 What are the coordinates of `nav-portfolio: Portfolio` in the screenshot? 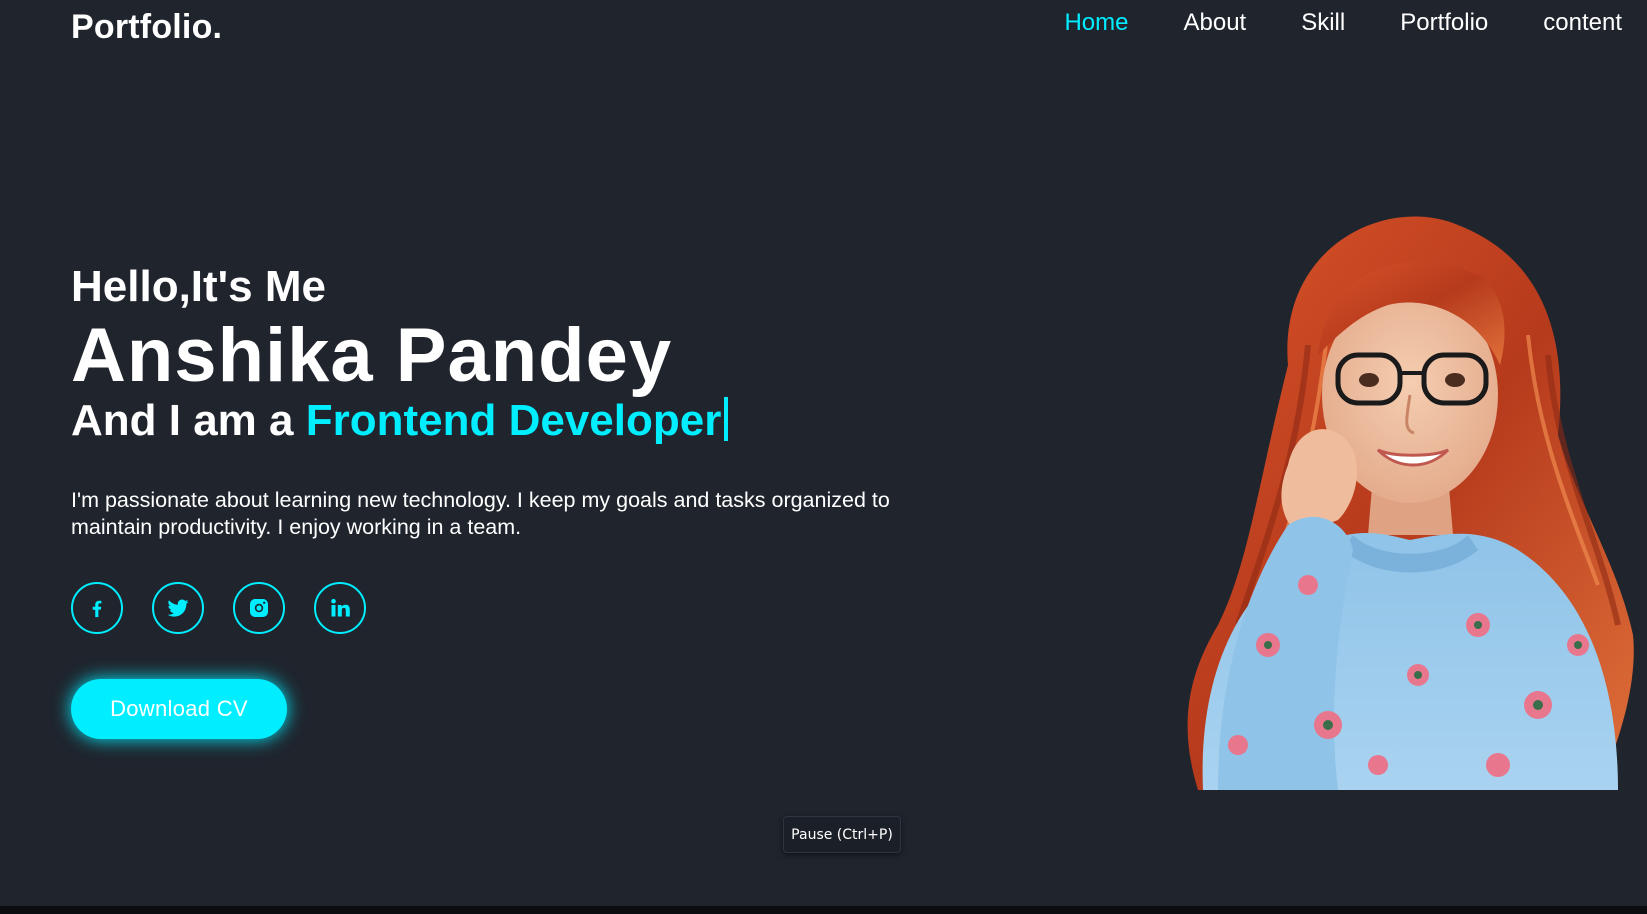 It's located at (1444, 23).